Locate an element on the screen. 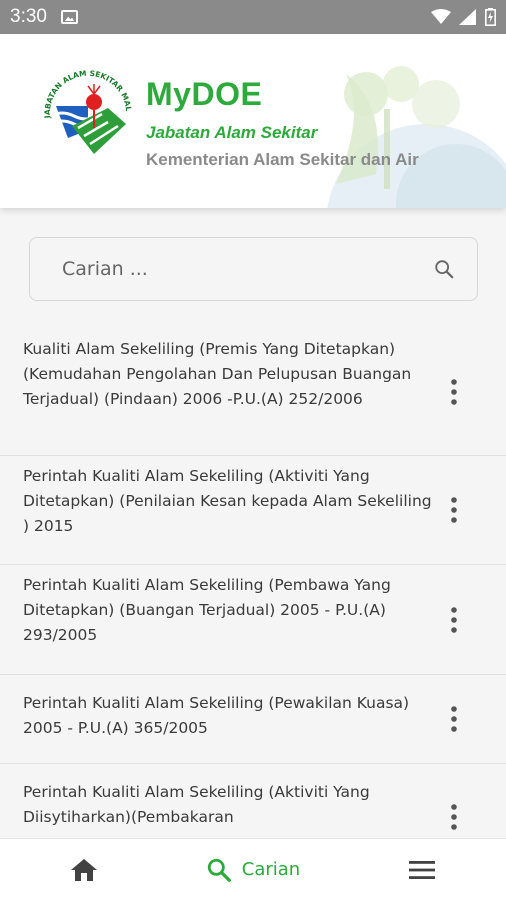  search-bar is located at coordinates (253, 269).